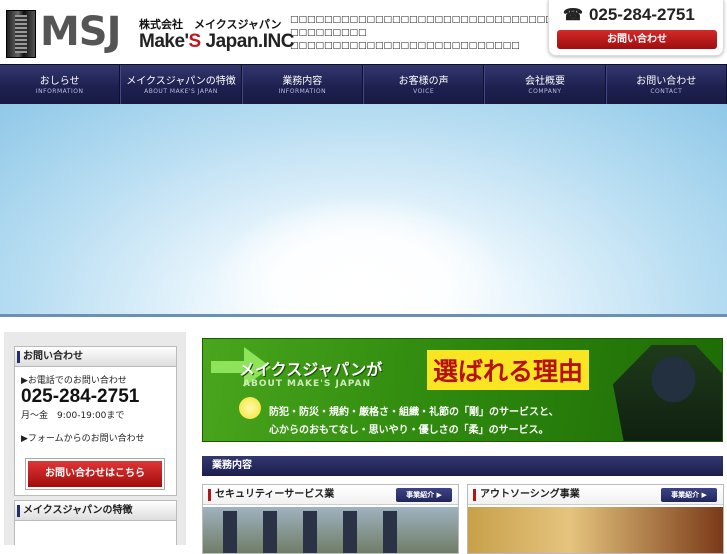 The image size is (727, 554). I want to click on header-contact-box: ☎ 025-284-2751 お問い合わせ, so click(636, 28).